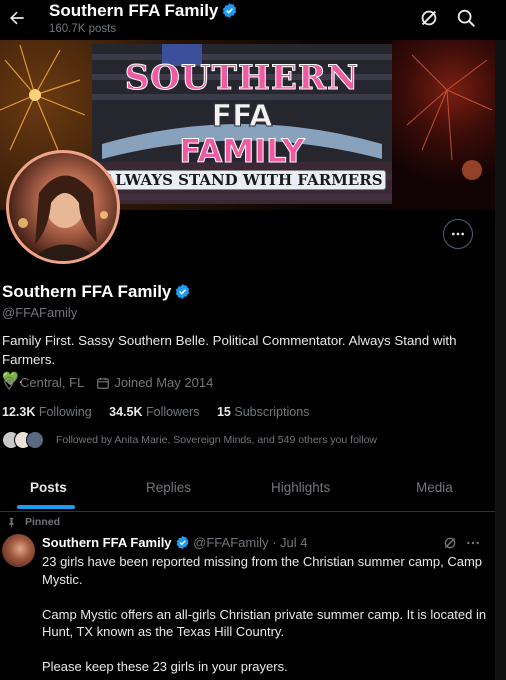  What do you see at coordinates (48, 487) in the screenshot?
I see `tab-posts: Posts` at bounding box center [48, 487].